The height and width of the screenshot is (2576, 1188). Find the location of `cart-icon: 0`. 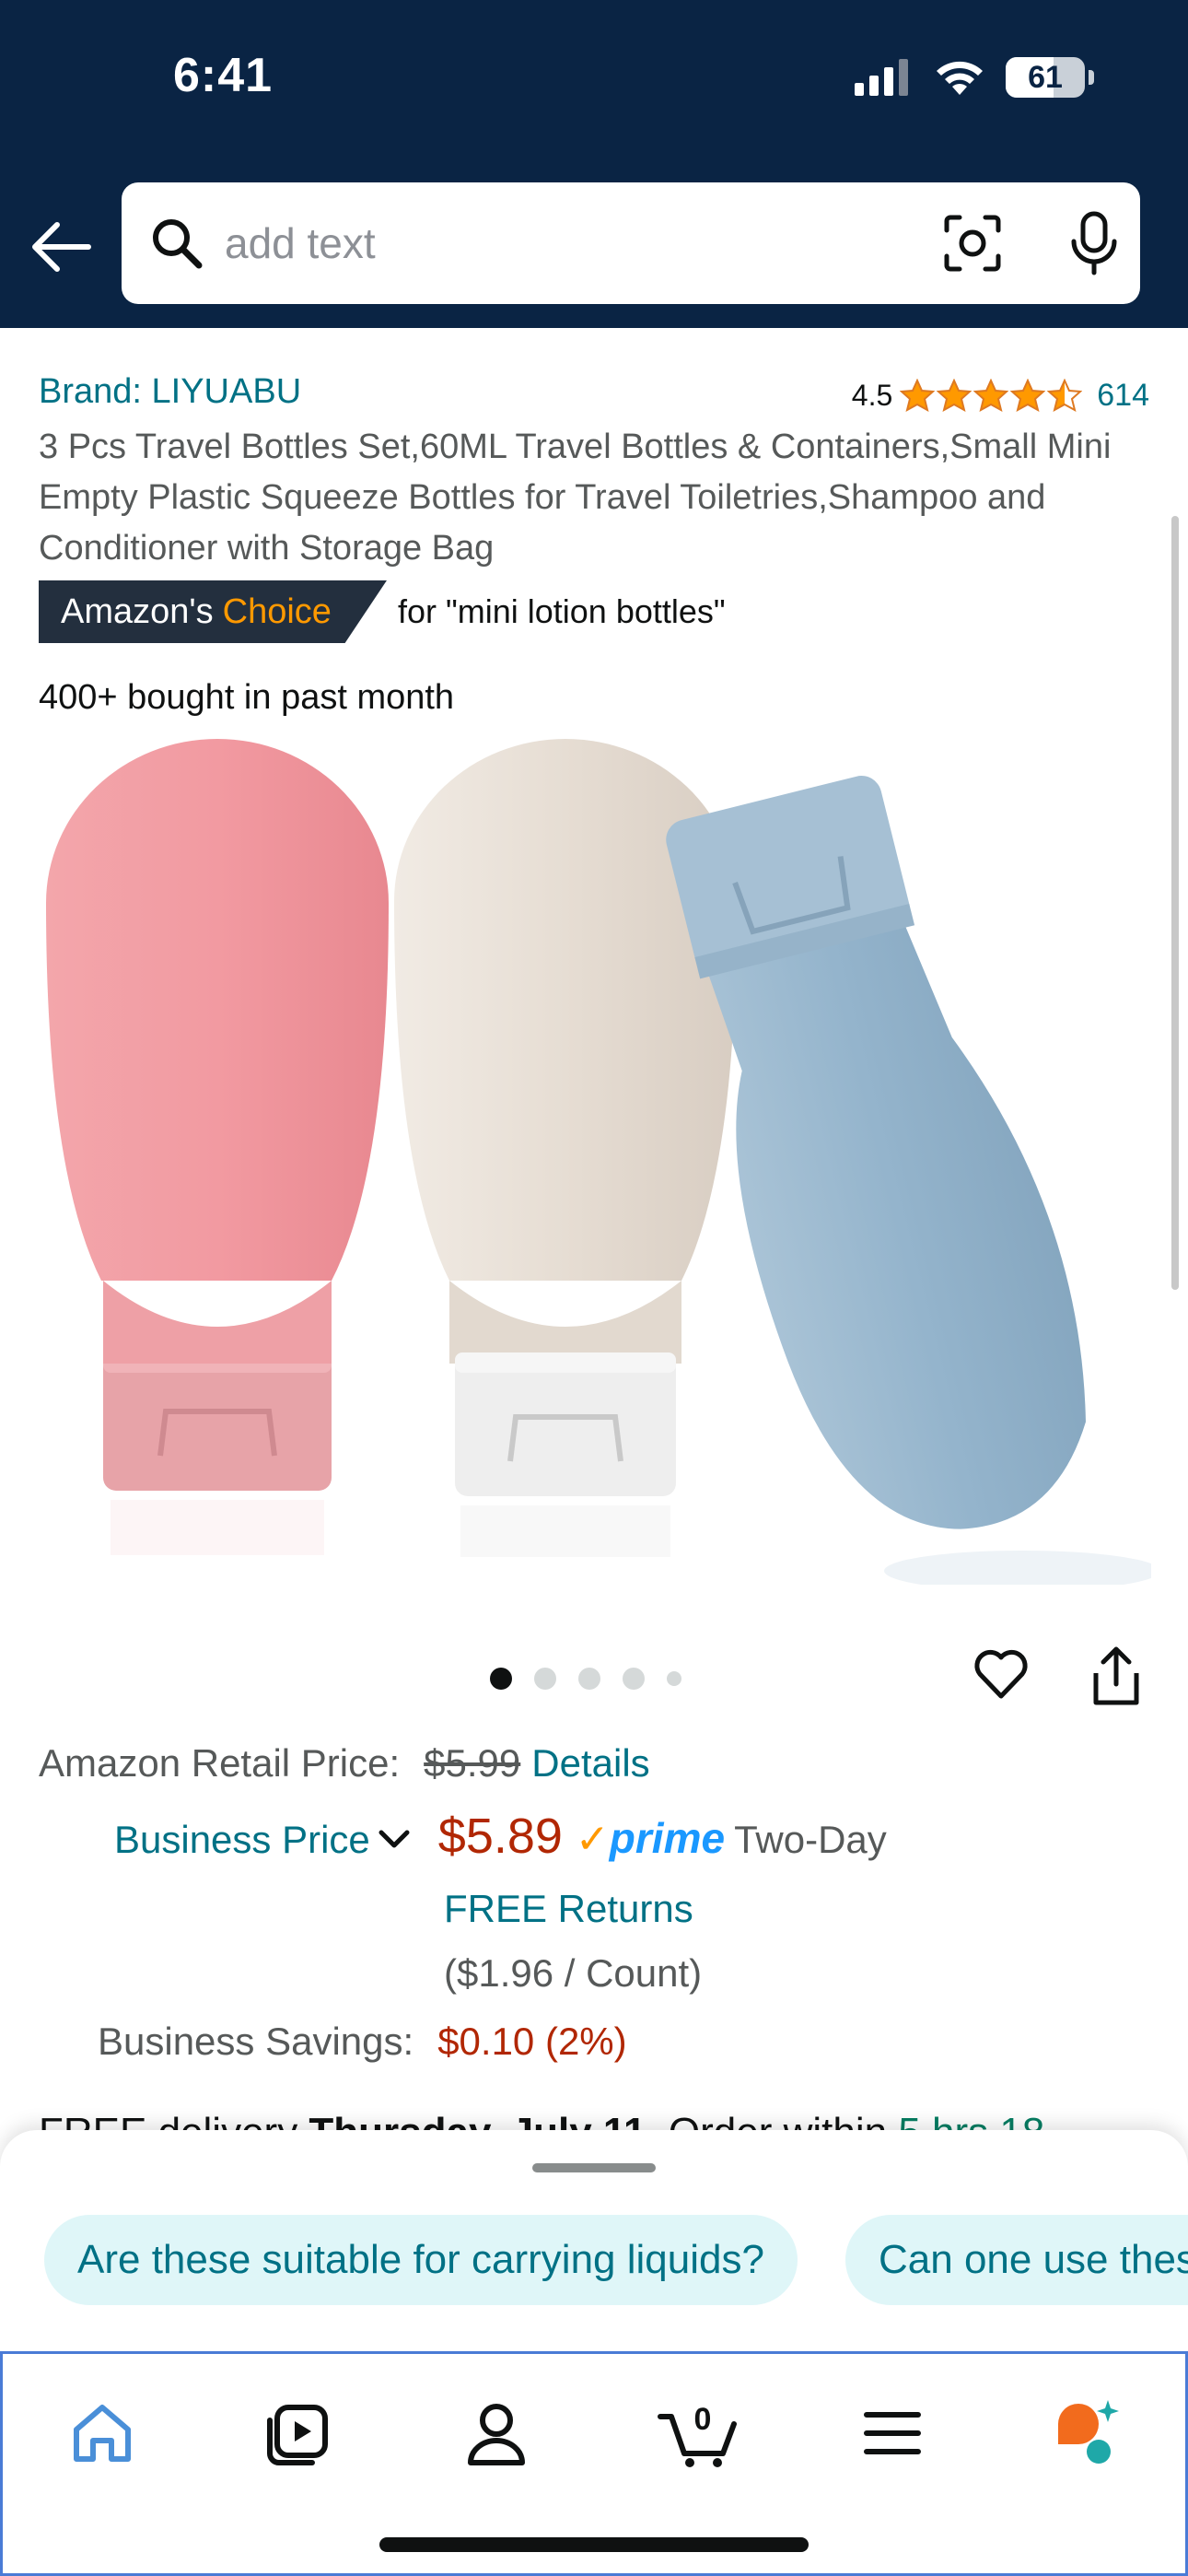

cart-icon: 0 is located at coordinates (698, 2433).